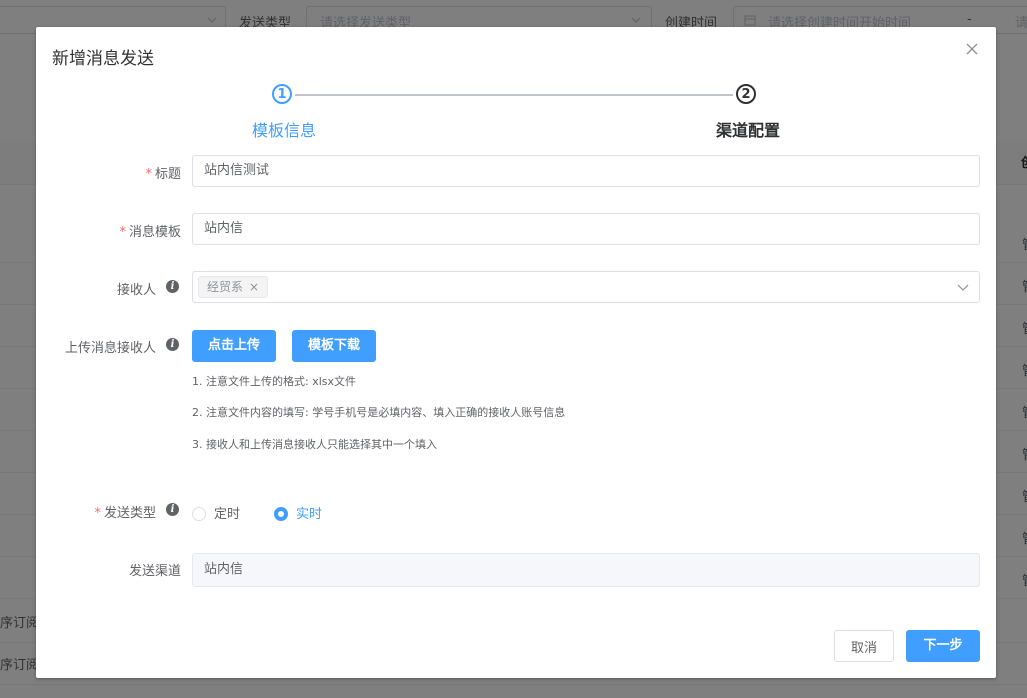 The width and height of the screenshot is (1027, 698). I want to click on template-label: * 消息模板, so click(150, 232).